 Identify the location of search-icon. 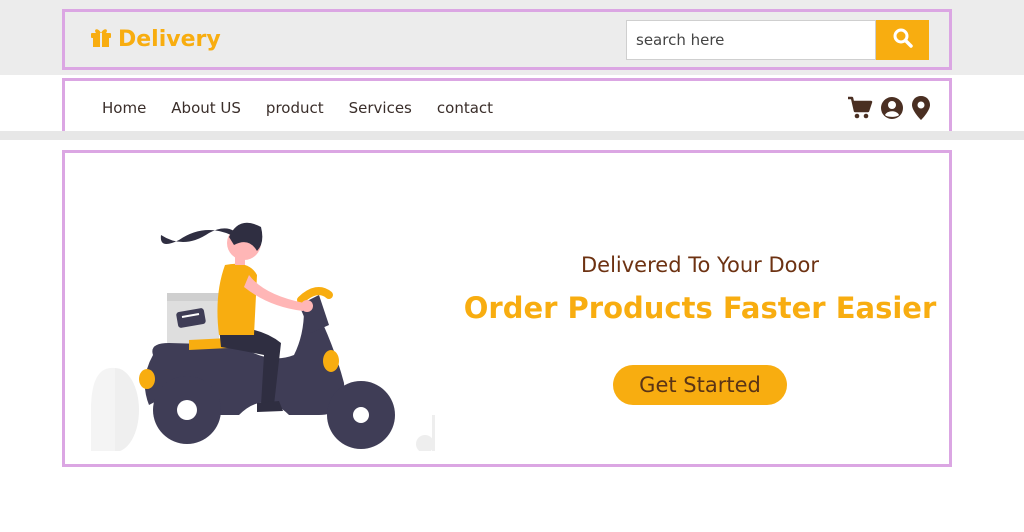
(903, 40).